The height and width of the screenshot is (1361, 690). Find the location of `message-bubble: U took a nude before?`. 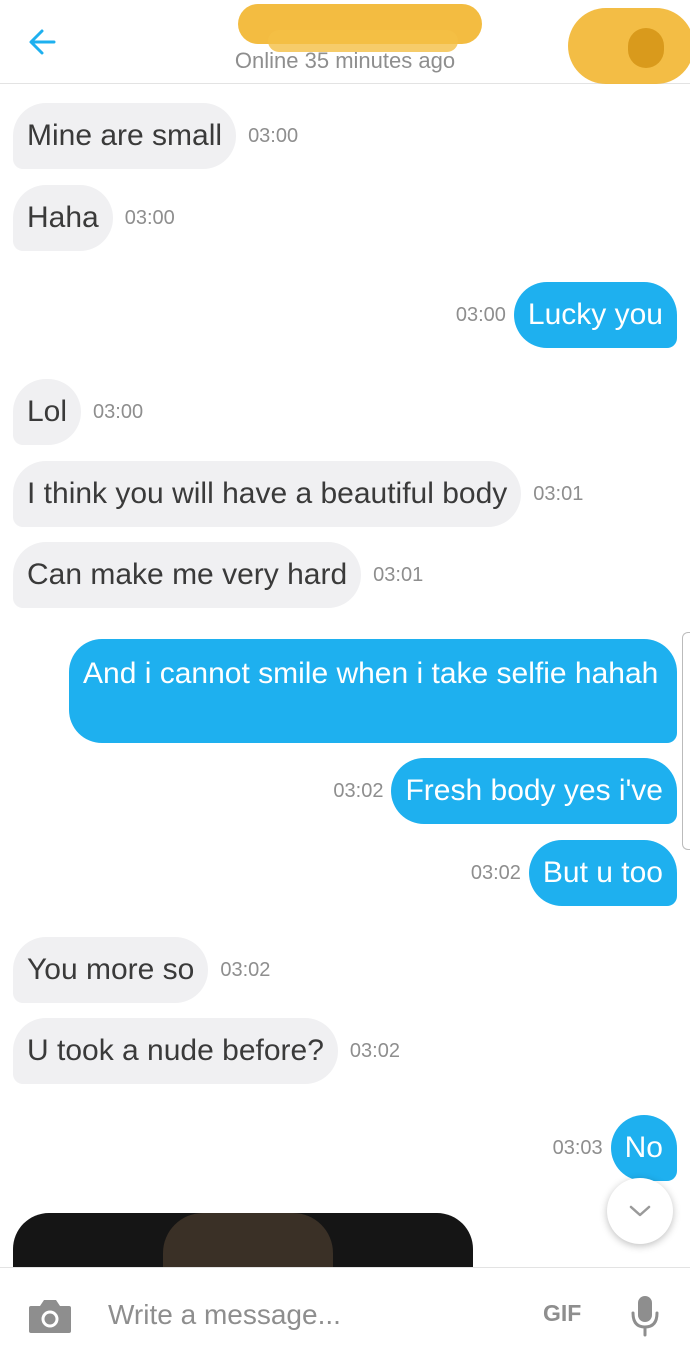

message-bubble: U took a nude before? is located at coordinates (175, 1051).